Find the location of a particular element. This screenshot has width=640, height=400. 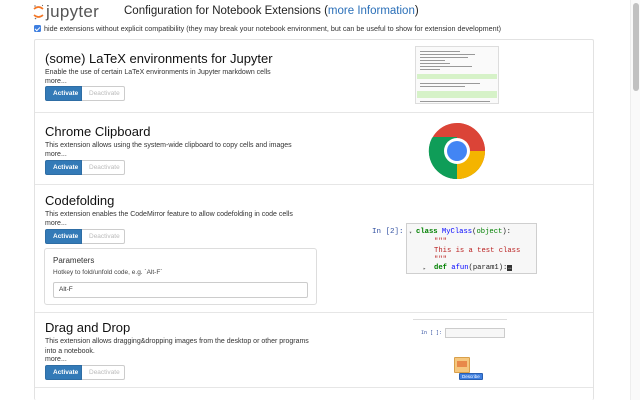

hide-incompatible-checkbox is located at coordinates (37, 28).